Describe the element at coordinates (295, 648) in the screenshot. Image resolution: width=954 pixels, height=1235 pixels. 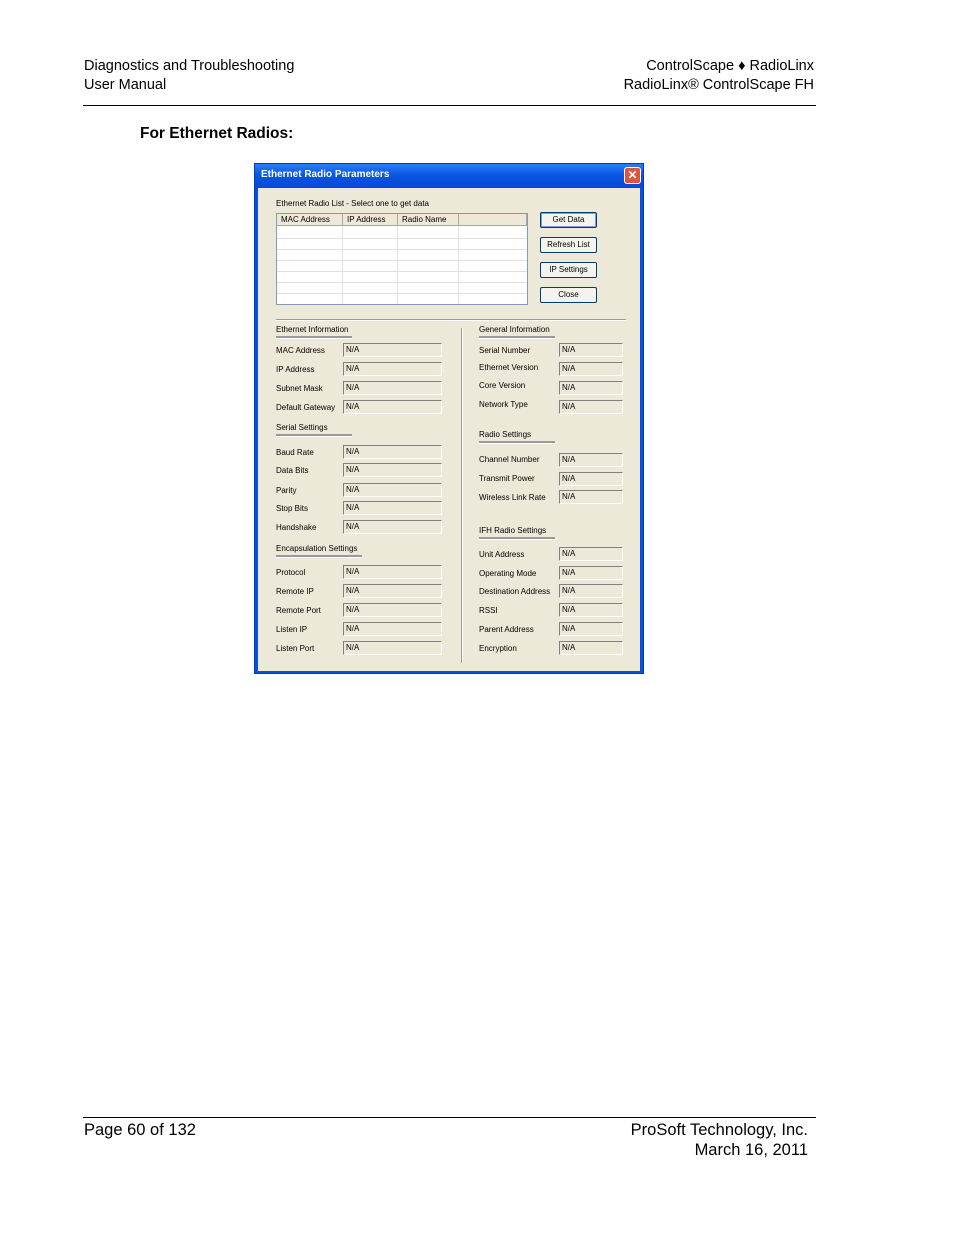
I see `label-listen-port: Listen Port` at that location.